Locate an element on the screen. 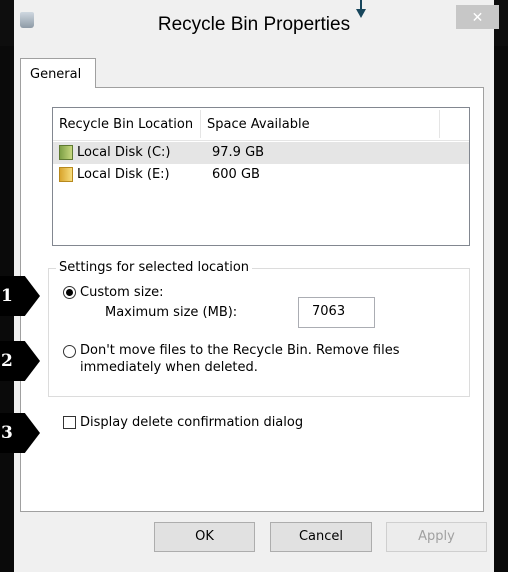 The width and height of the screenshot is (508, 572). close-button: ✕ is located at coordinates (477, 17).